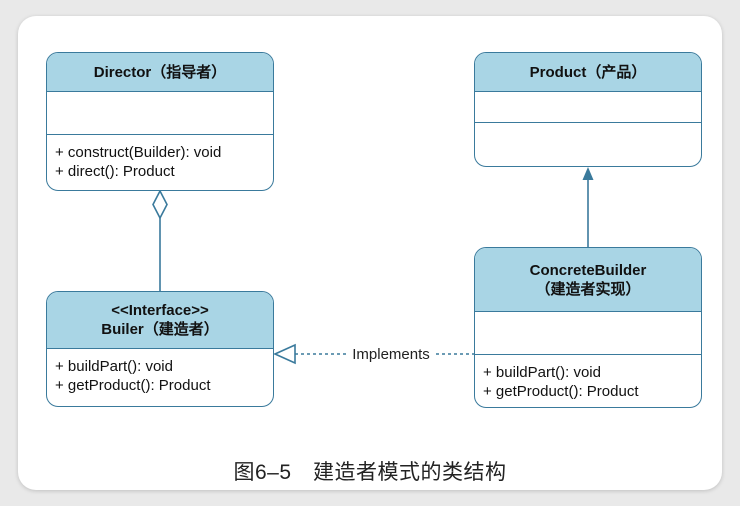  I want to click on product-association-arrowhead, so click(588, 173).